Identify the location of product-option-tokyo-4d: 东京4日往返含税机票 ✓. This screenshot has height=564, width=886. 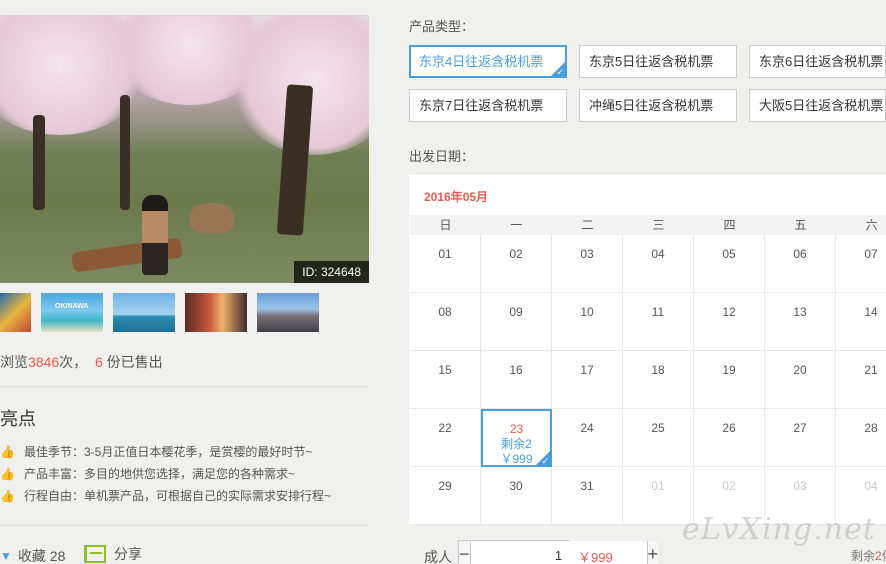
(488, 61).